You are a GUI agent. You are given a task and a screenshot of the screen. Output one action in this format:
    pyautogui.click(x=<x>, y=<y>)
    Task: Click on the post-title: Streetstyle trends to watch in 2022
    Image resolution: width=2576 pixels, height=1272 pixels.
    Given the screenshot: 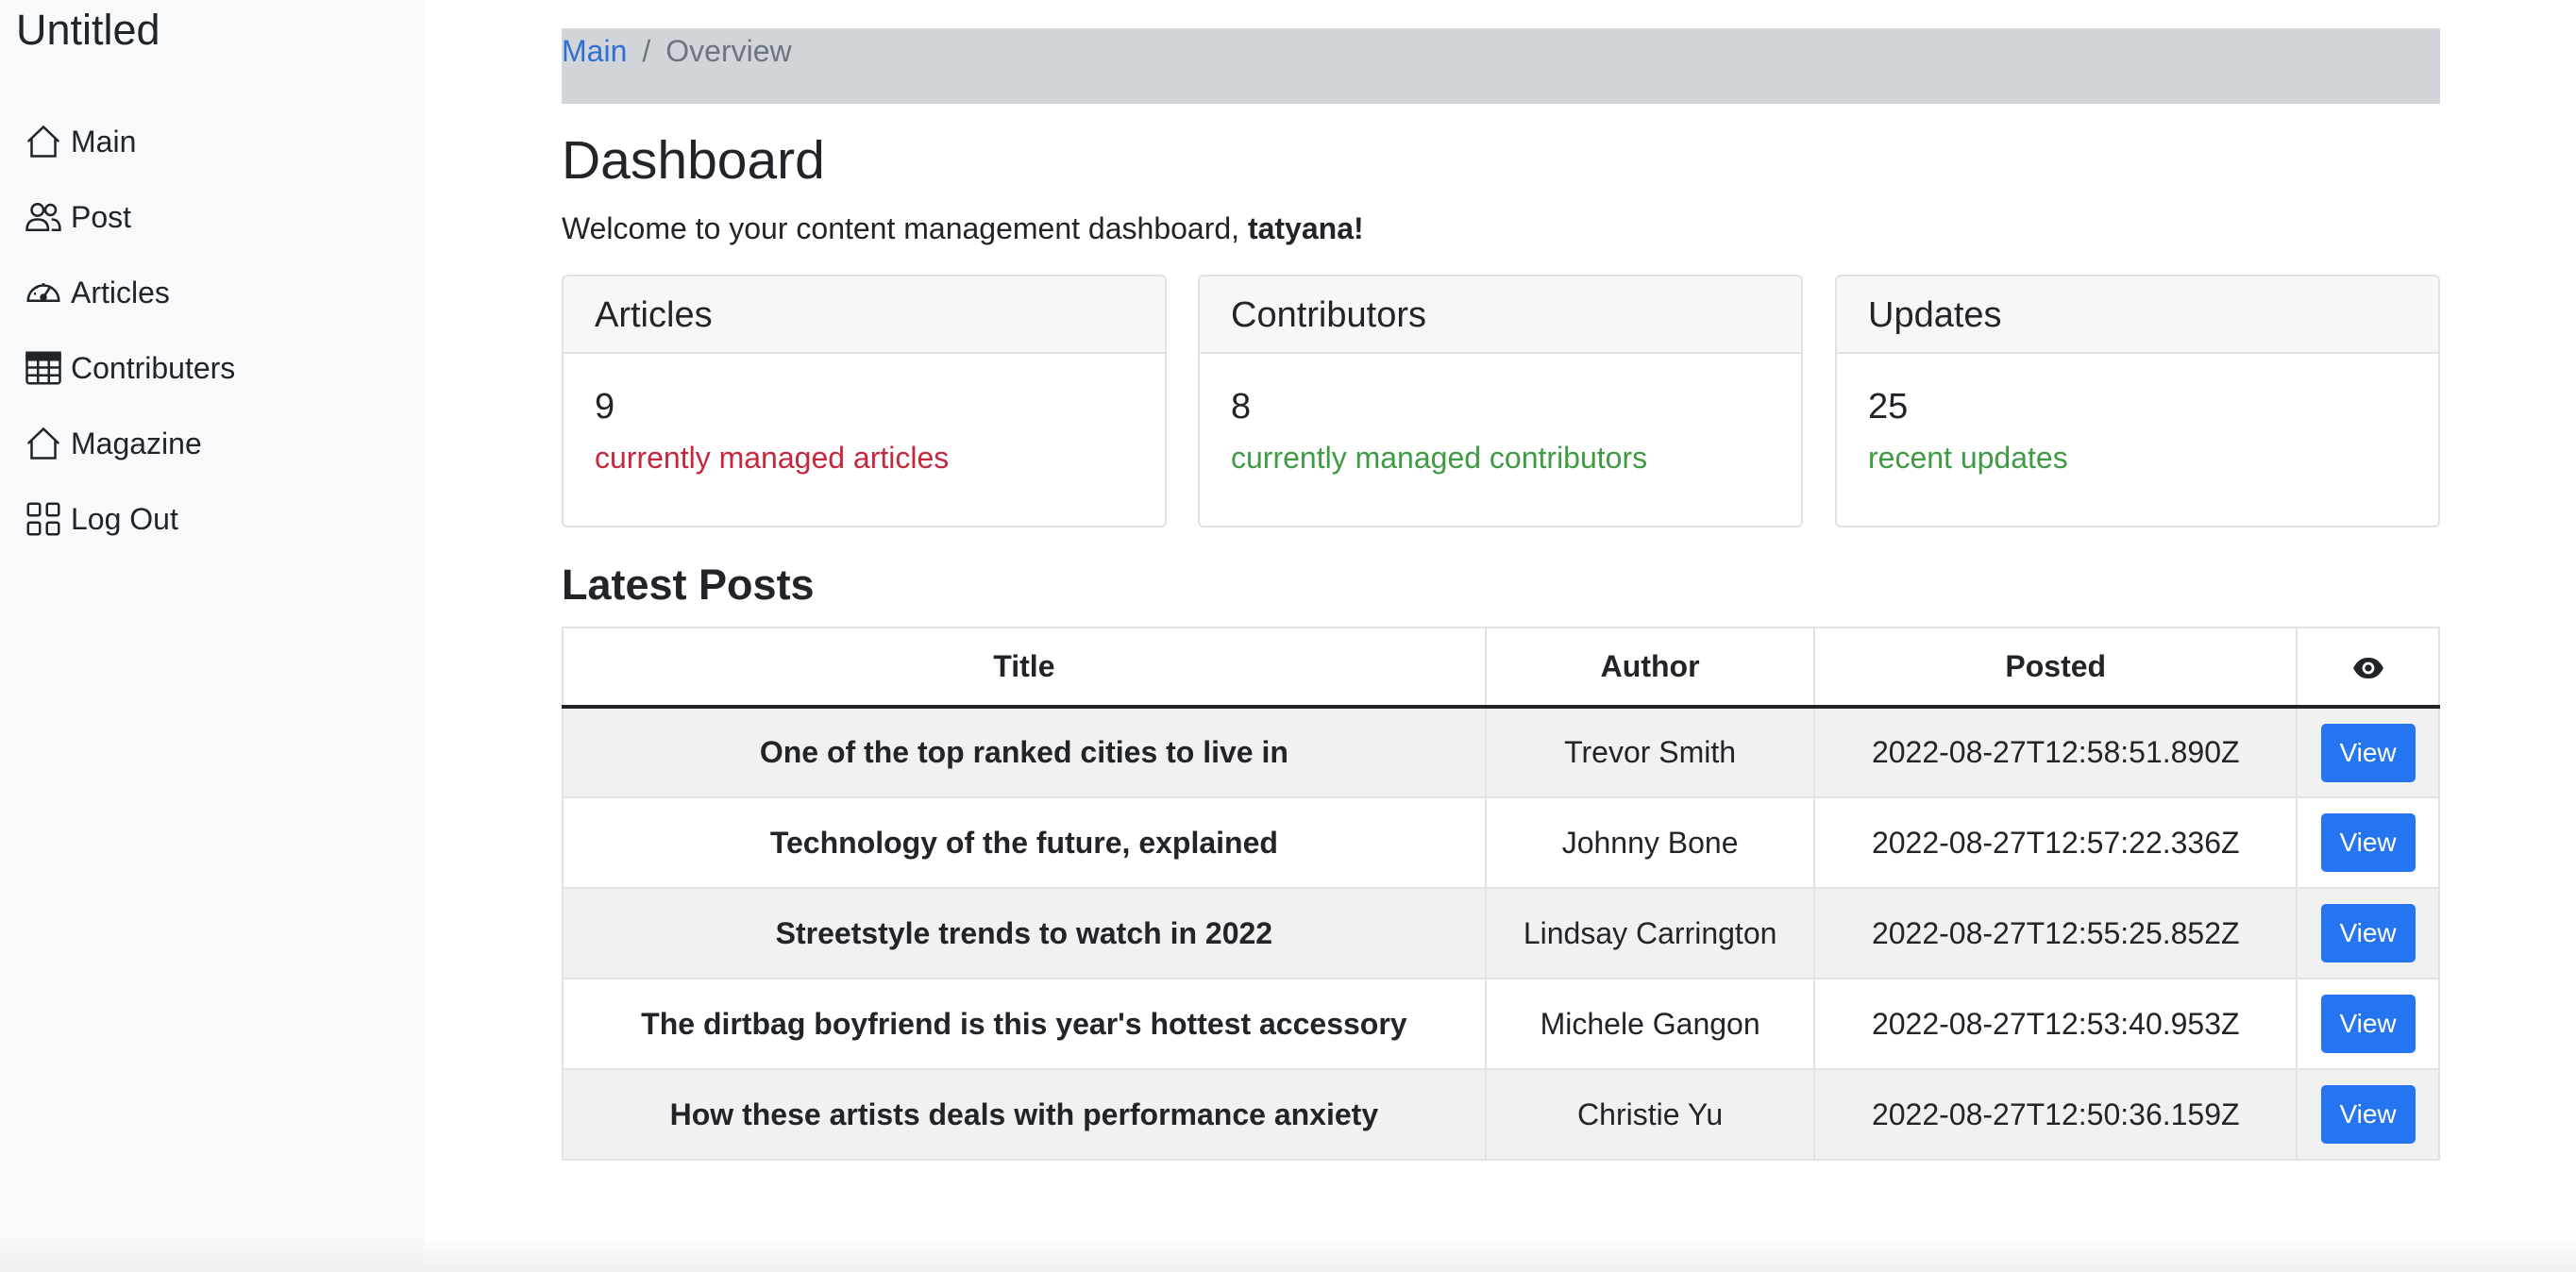 What is the action you would take?
    pyautogui.click(x=1024, y=933)
    